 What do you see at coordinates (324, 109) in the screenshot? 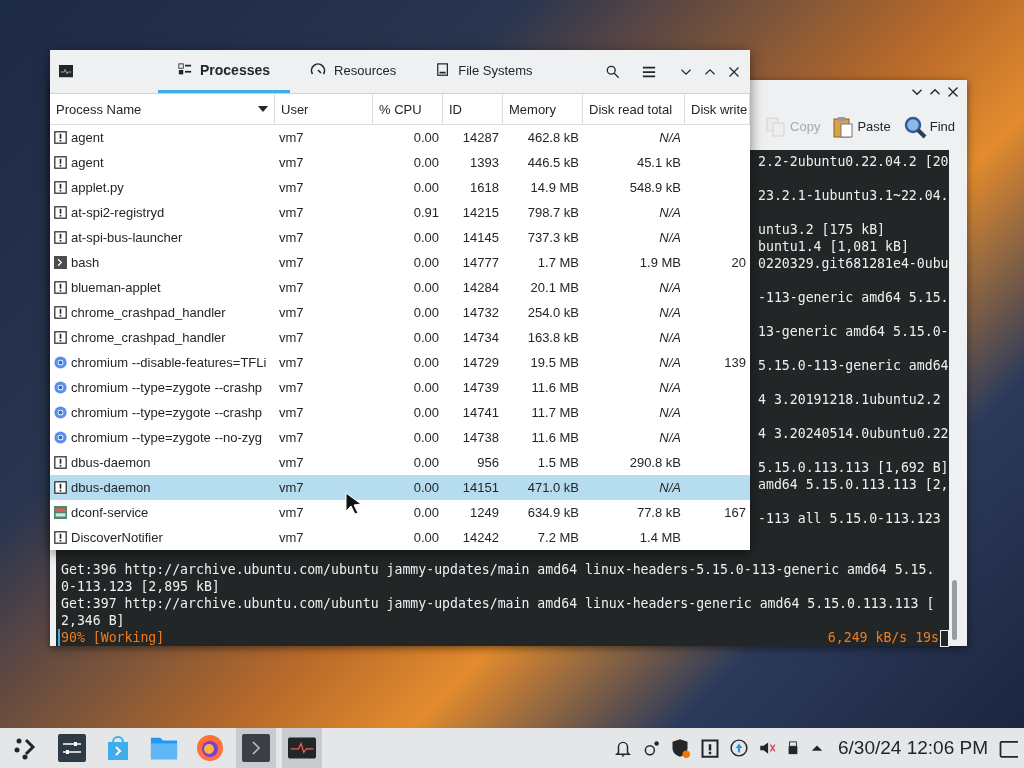
I see `column-header: User` at bounding box center [324, 109].